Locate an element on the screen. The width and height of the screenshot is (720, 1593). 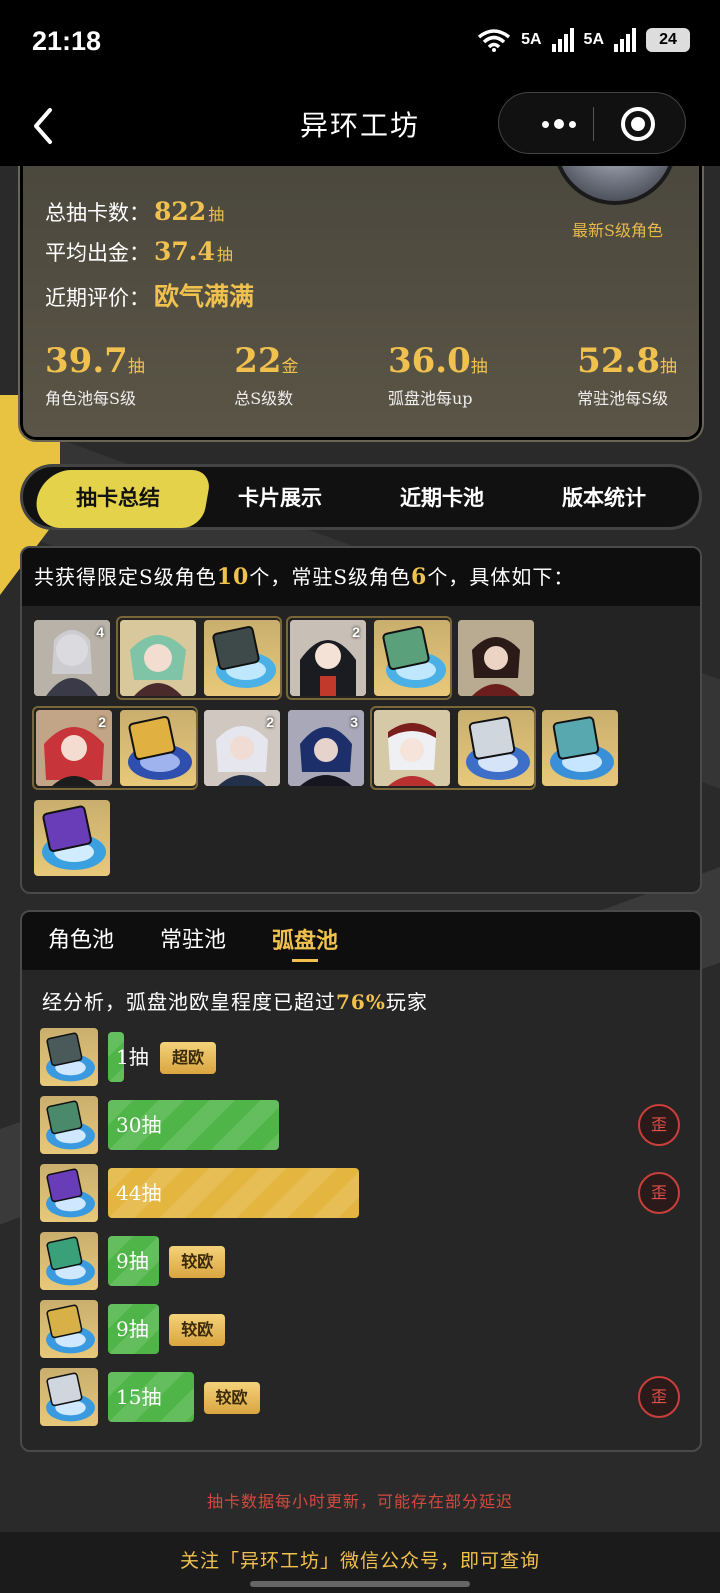
bottom-bar: 关注「异环工坊」微信公众号，即可查询 is located at coordinates (360, 1562).